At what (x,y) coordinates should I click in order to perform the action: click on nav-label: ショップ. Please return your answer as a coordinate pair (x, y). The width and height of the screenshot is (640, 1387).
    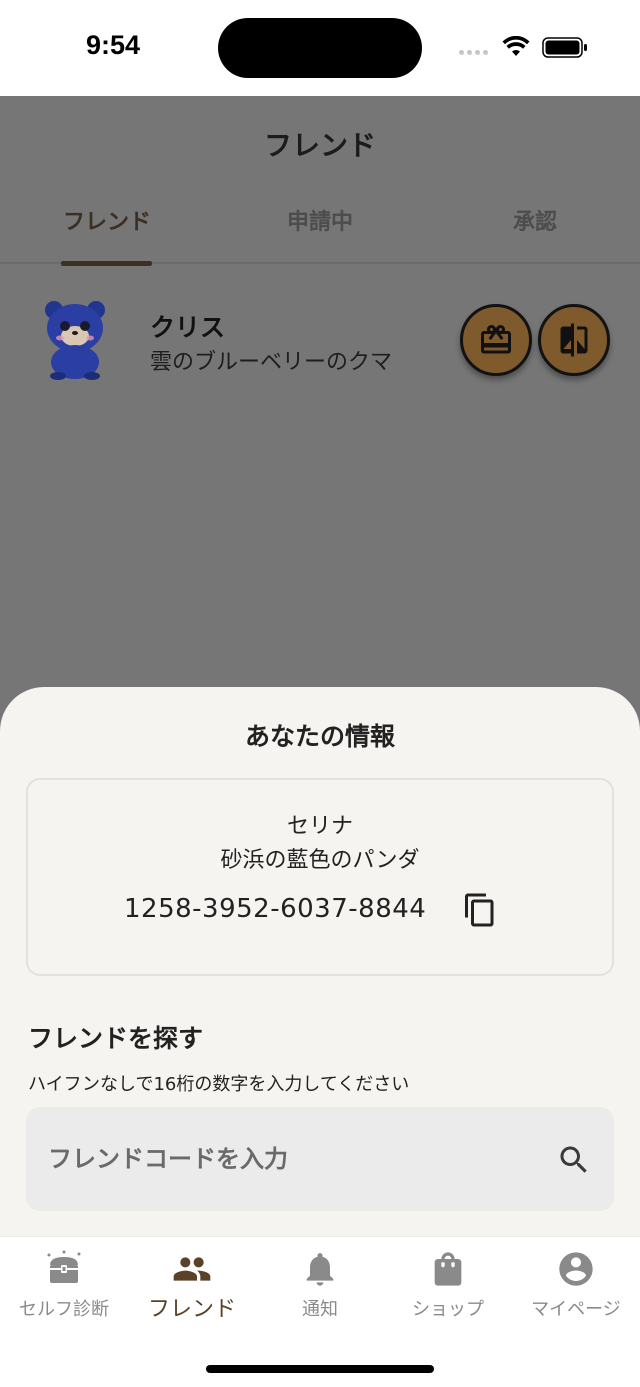
    Looking at the image, I should click on (448, 1309).